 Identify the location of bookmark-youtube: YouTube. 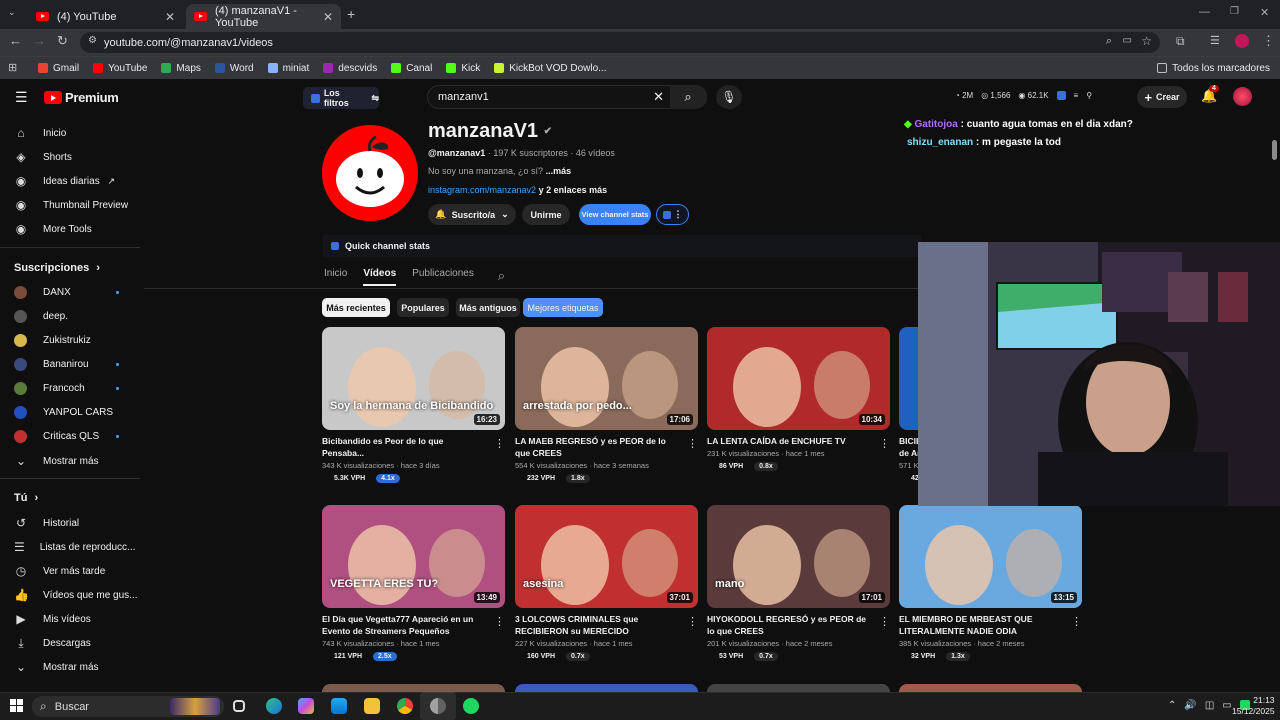
(120, 68).